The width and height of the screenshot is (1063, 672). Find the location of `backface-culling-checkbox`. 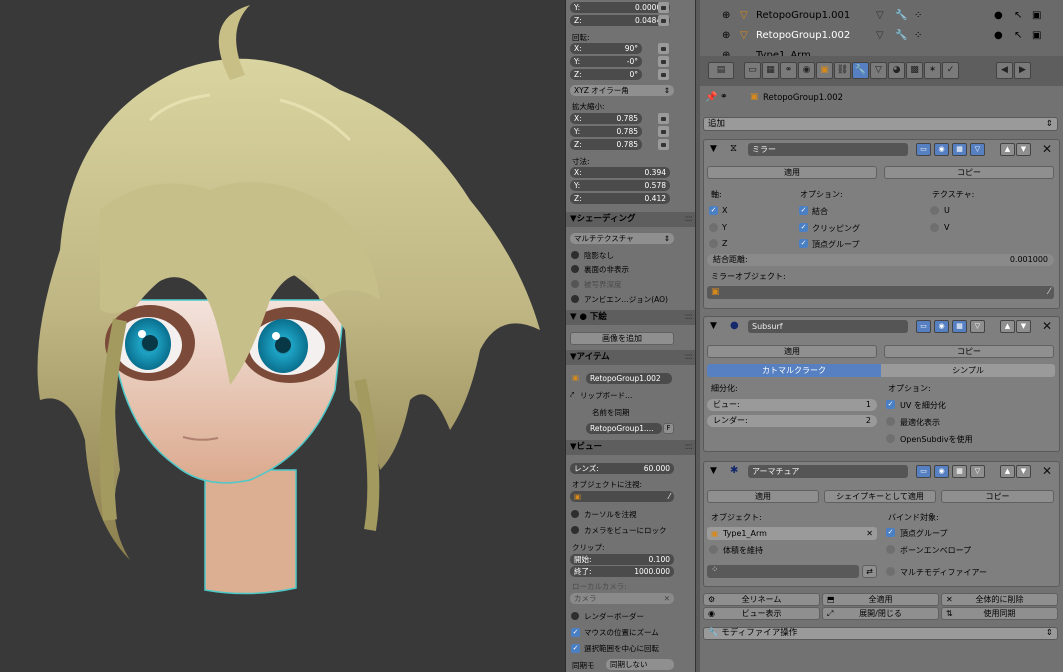

backface-culling-checkbox is located at coordinates (575, 269).